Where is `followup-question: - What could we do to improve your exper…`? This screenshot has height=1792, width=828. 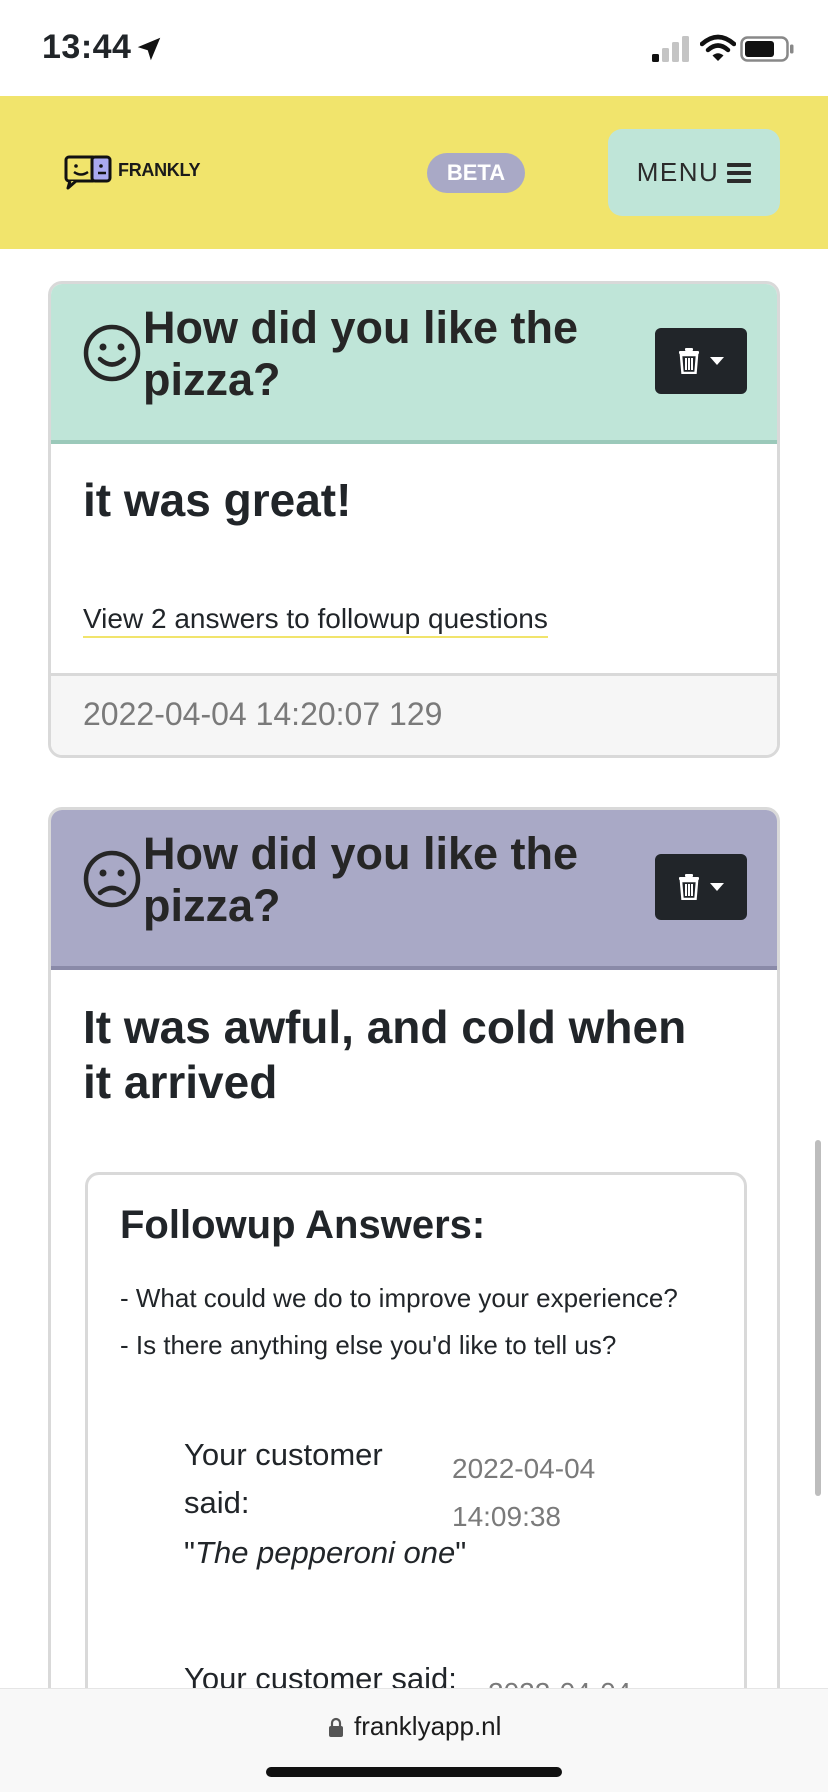 followup-question: - What could we do to improve your exper… is located at coordinates (399, 1298).